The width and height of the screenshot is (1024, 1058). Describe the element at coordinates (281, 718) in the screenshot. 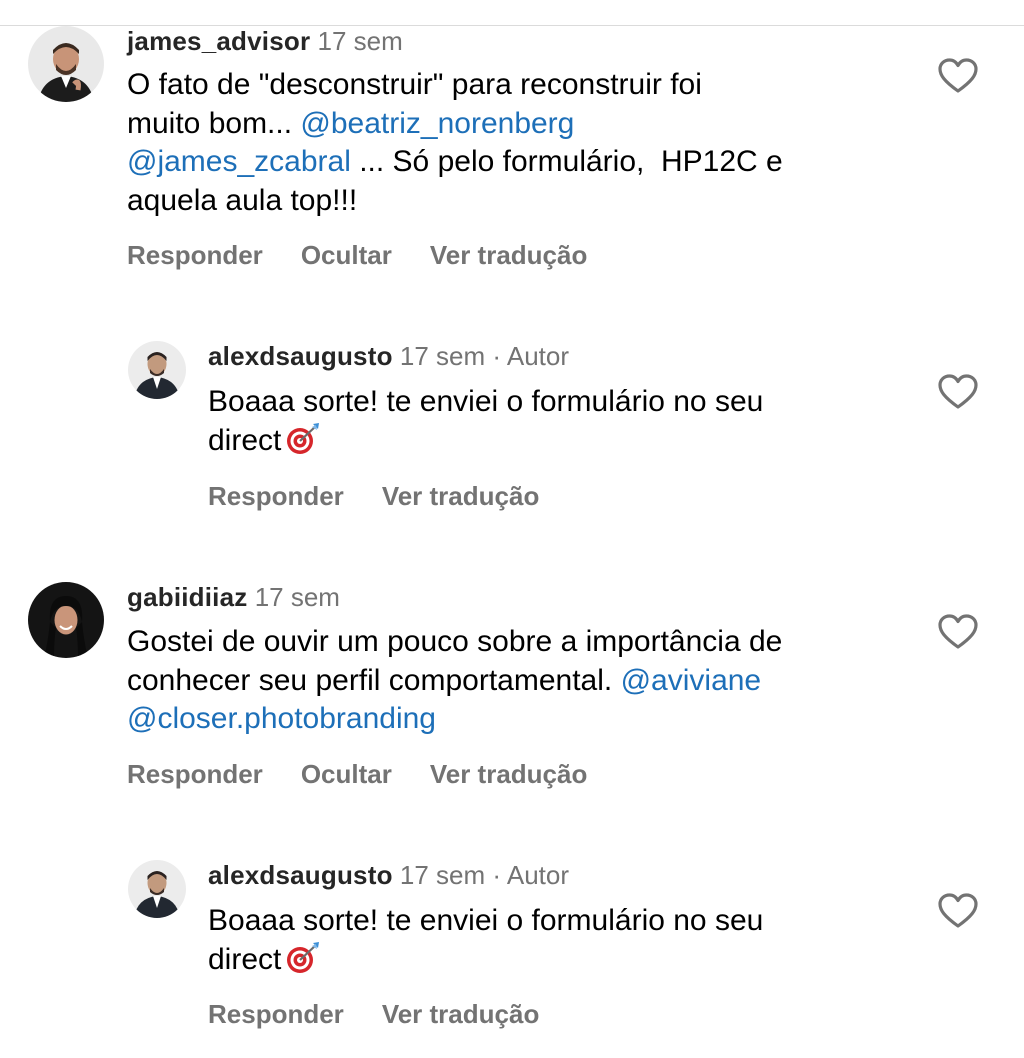

I see `mention-link: @closer.photobranding` at that location.